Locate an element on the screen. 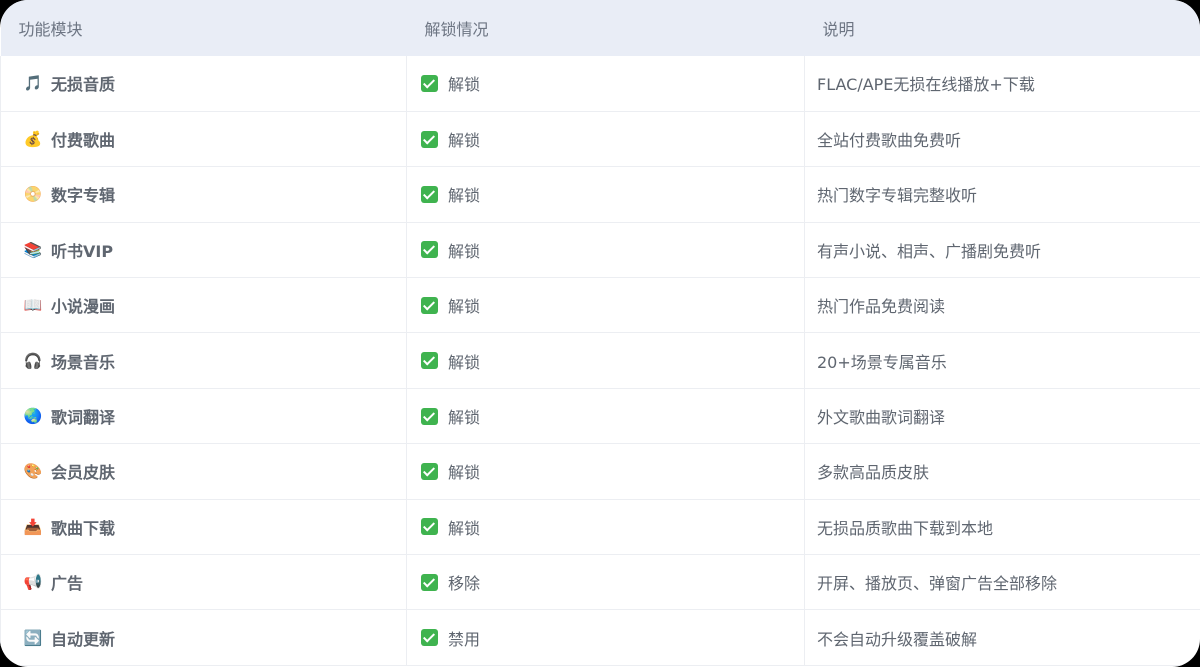 The width and height of the screenshot is (1200, 667). music-note-icon: 🎵 is located at coordinates (33, 83).